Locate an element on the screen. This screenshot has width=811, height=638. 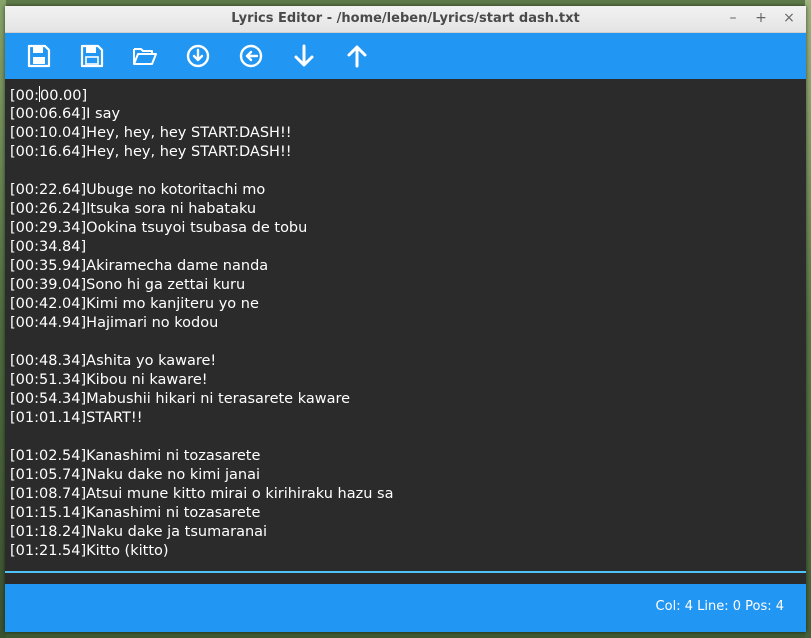
lyrics-line: [00:44.94]Hajimari no kodou is located at coordinates (114, 323).